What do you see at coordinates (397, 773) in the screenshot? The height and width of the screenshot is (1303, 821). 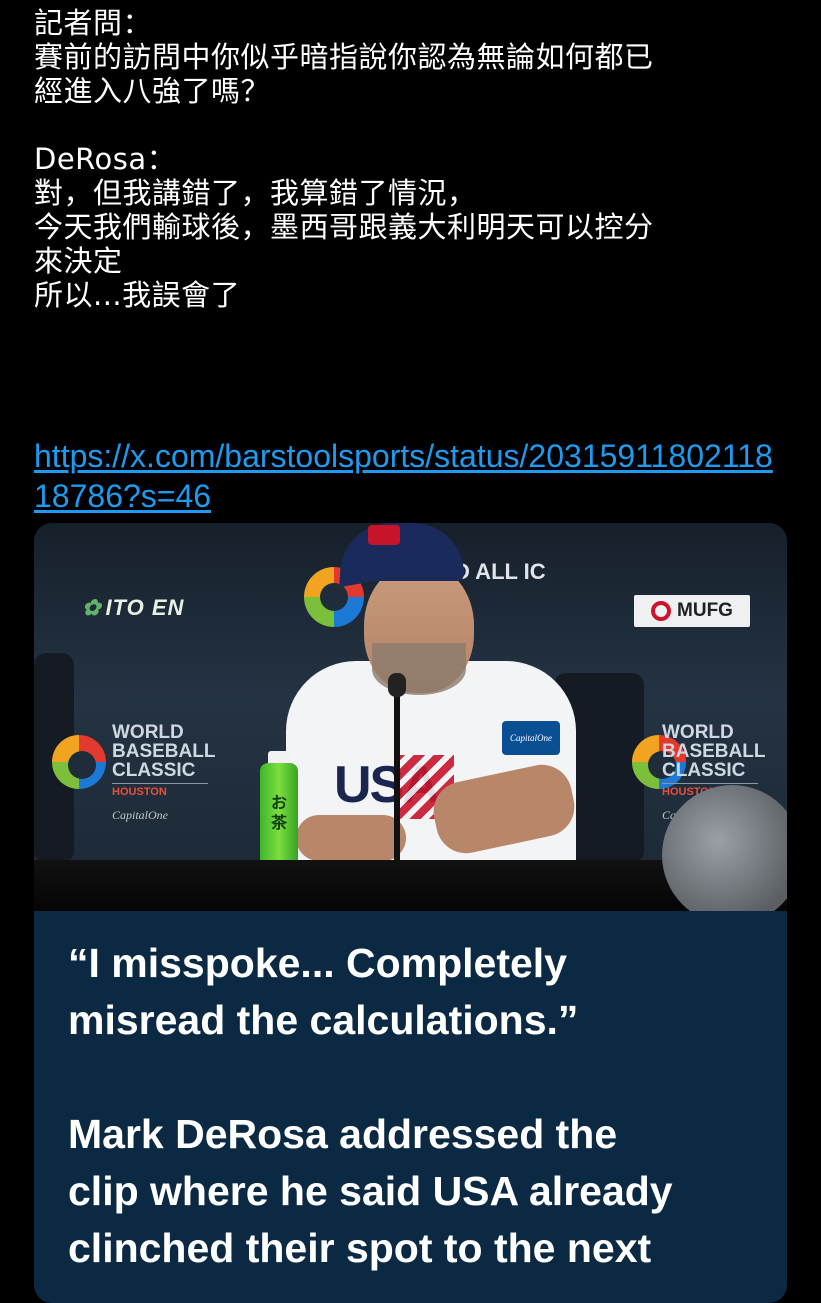 I see `microphone-stand` at bounding box center [397, 773].